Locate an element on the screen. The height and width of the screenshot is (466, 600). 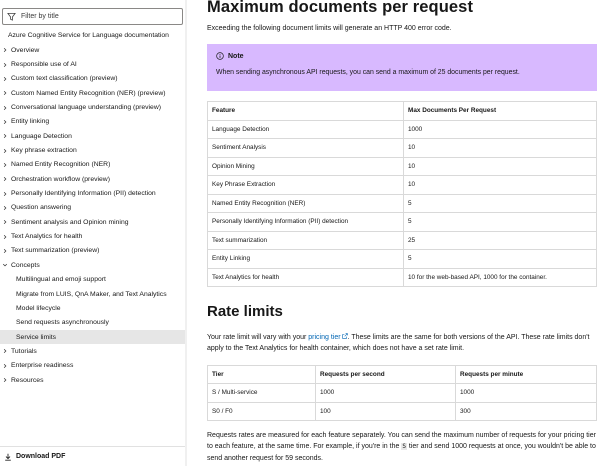
table-cell: S0 / F0 is located at coordinates (261, 411).